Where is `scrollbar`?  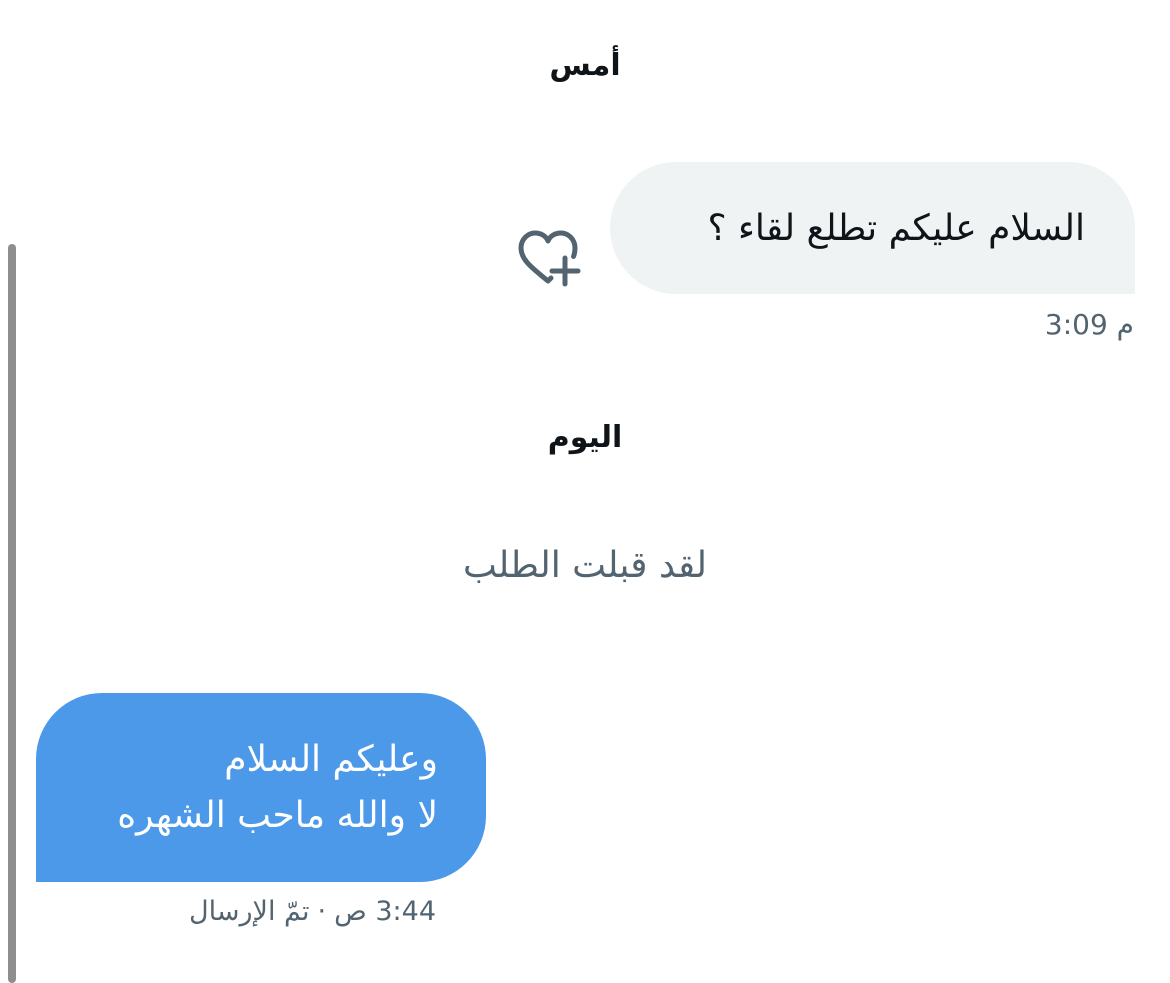
scrollbar is located at coordinates (12, 613).